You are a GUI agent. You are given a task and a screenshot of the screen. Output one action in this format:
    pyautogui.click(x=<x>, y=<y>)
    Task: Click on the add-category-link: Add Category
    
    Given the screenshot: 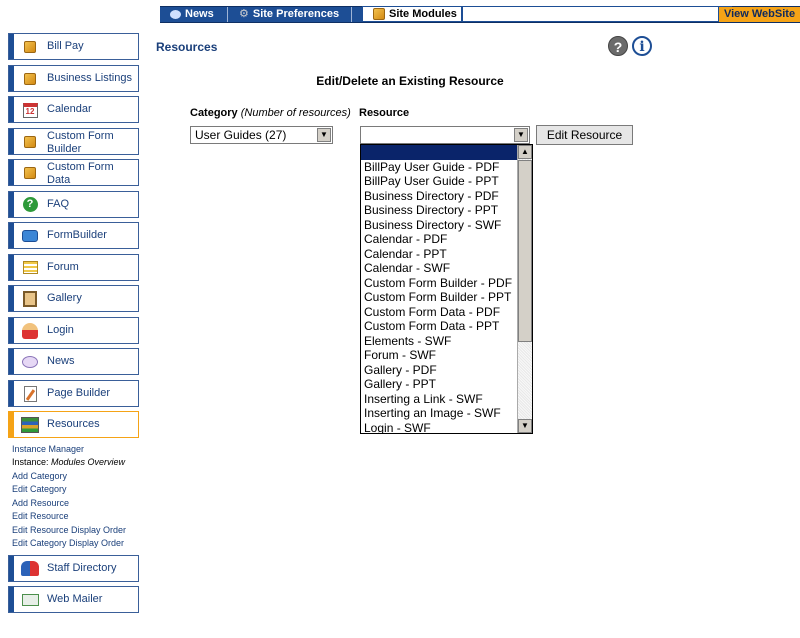 What is the action you would take?
    pyautogui.click(x=75, y=477)
    